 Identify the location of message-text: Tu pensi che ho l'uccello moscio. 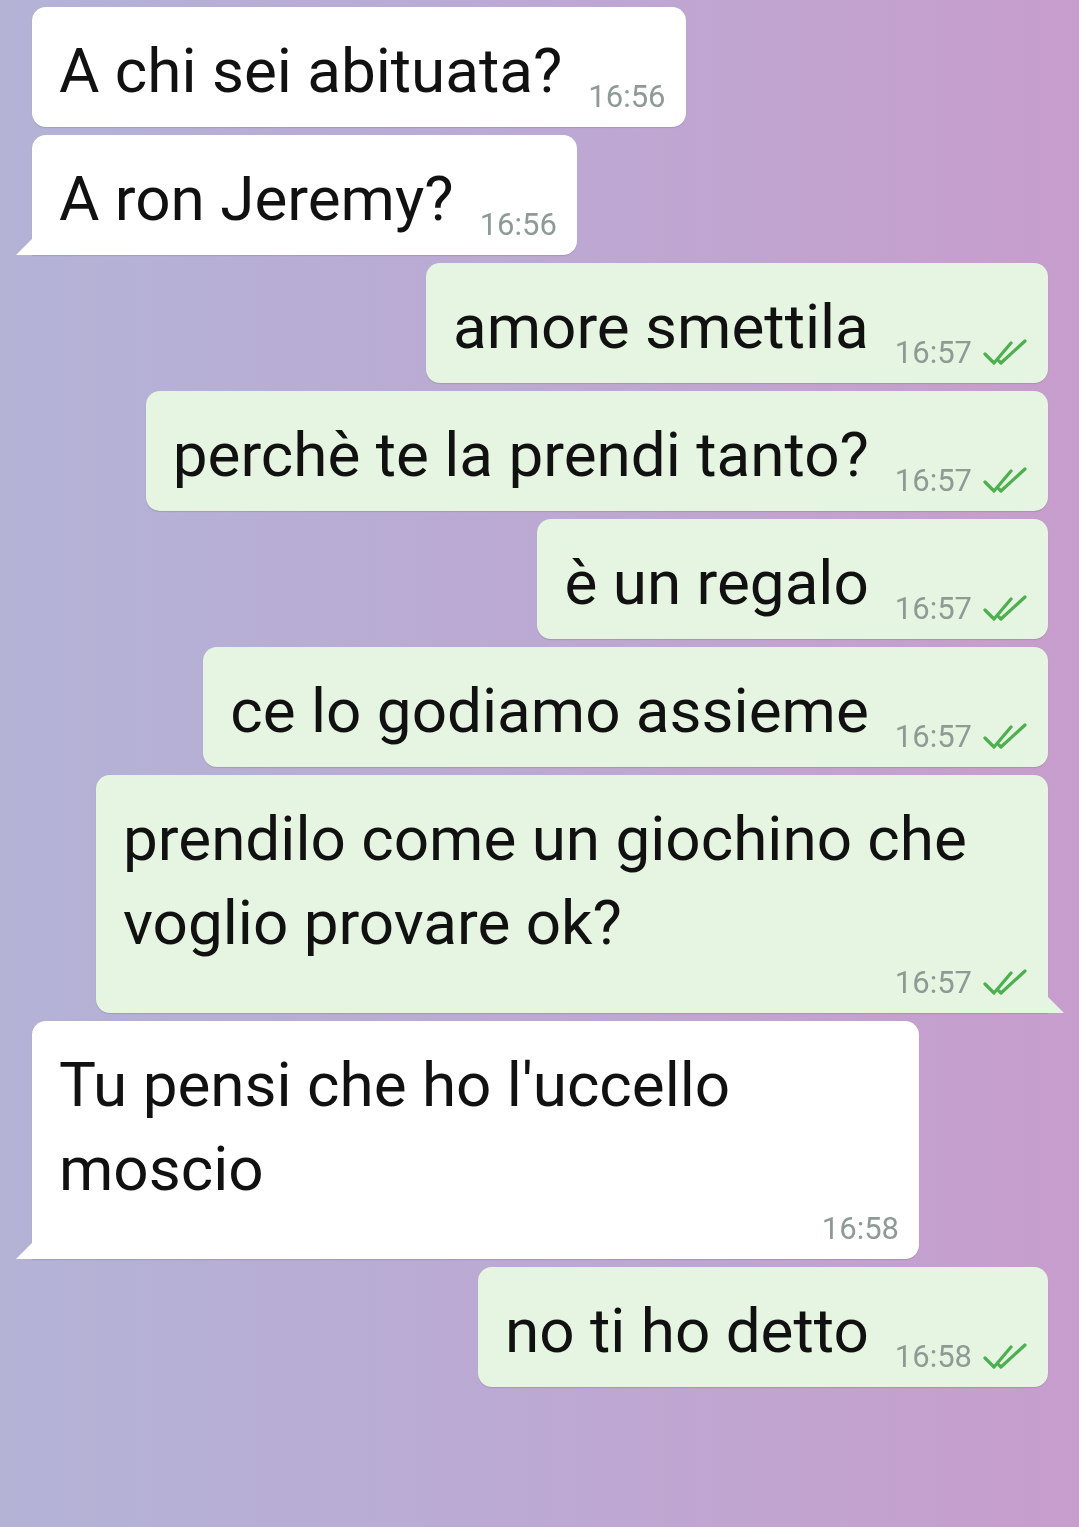
(395, 1127).